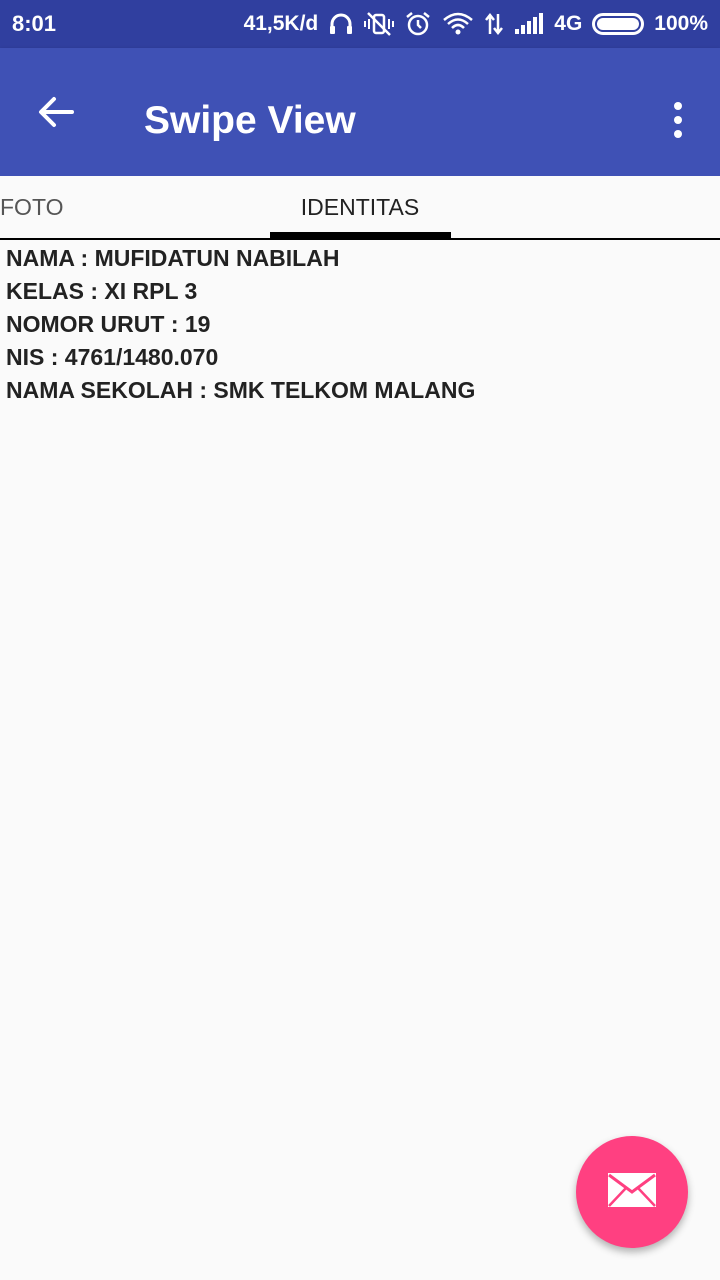 The height and width of the screenshot is (1280, 720). What do you see at coordinates (568, 23) in the screenshot?
I see `network-type: 4G` at bounding box center [568, 23].